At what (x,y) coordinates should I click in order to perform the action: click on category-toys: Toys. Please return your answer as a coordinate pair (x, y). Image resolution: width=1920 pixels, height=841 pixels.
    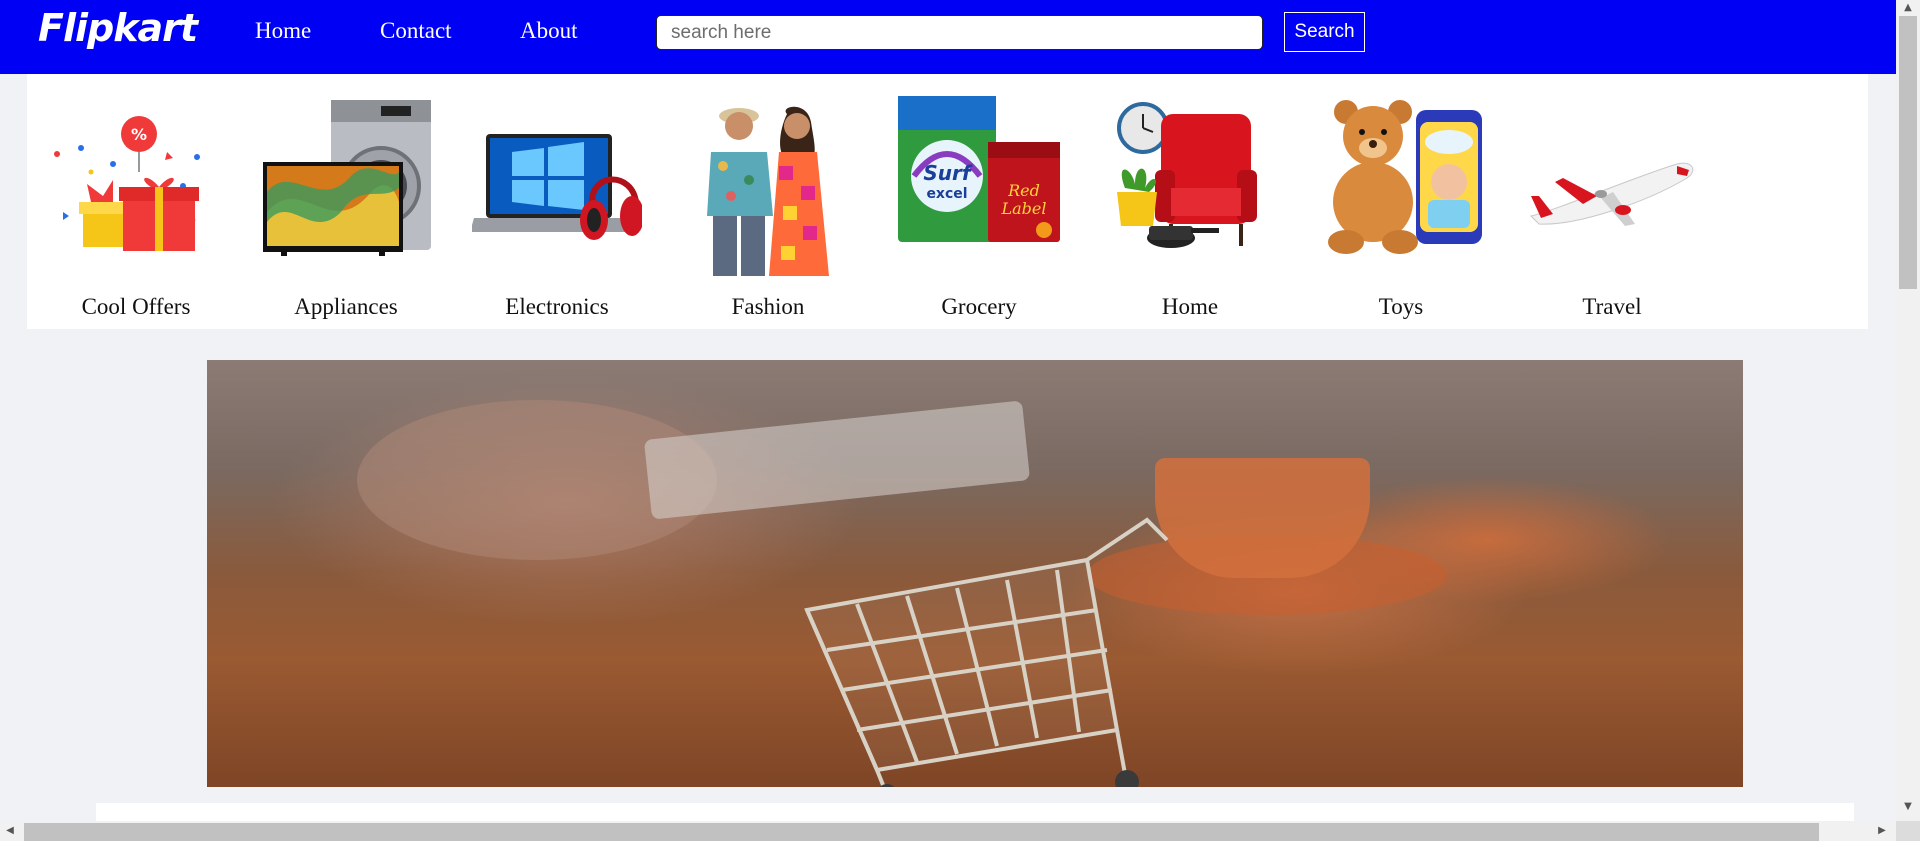
    Looking at the image, I should click on (1401, 201).